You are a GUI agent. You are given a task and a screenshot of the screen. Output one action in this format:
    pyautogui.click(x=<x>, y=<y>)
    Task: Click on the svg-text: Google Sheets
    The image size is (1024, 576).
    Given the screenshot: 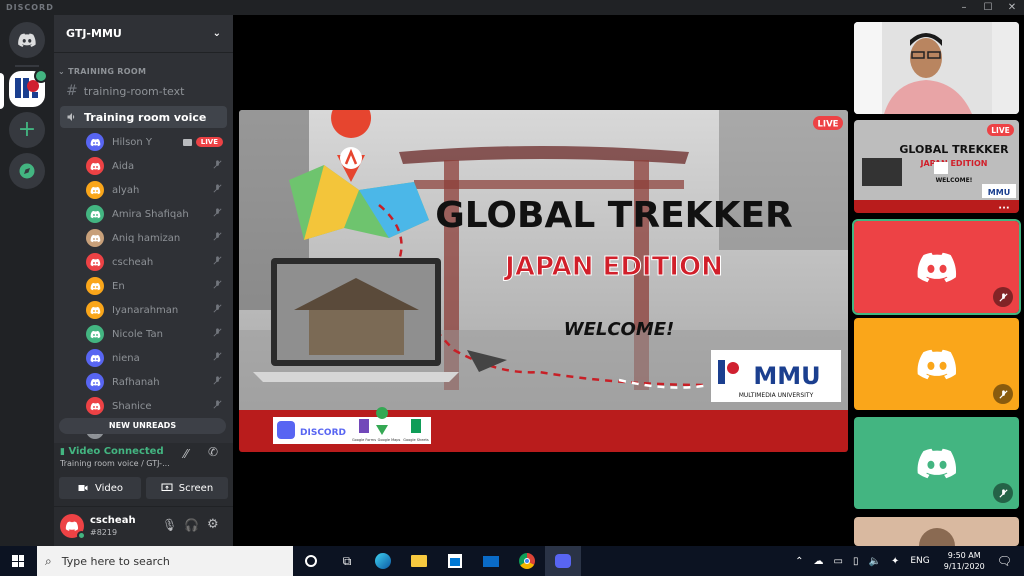 What is the action you would take?
    pyautogui.click(x=416, y=440)
    